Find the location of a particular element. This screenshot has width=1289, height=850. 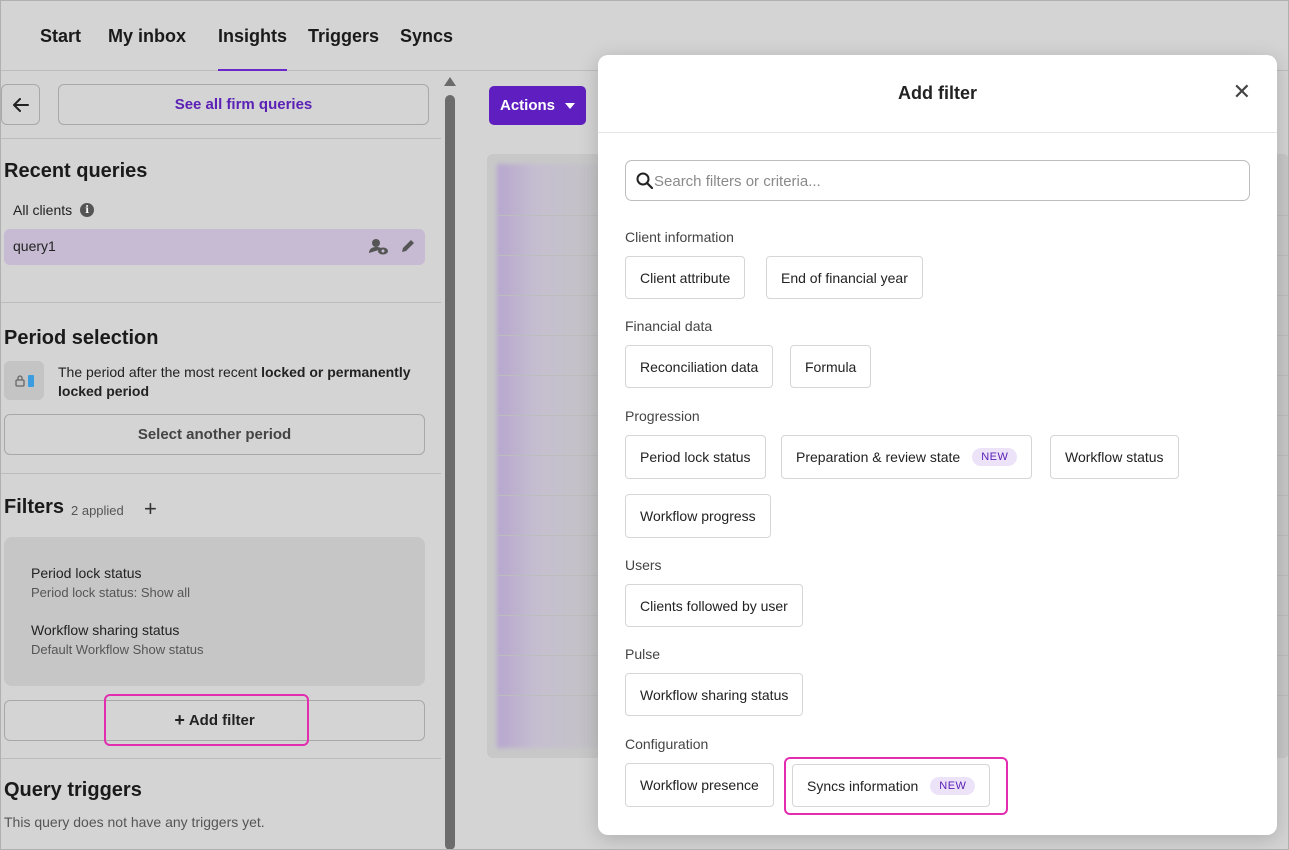

modal-header: Add filter ✕ is located at coordinates (937, 94).